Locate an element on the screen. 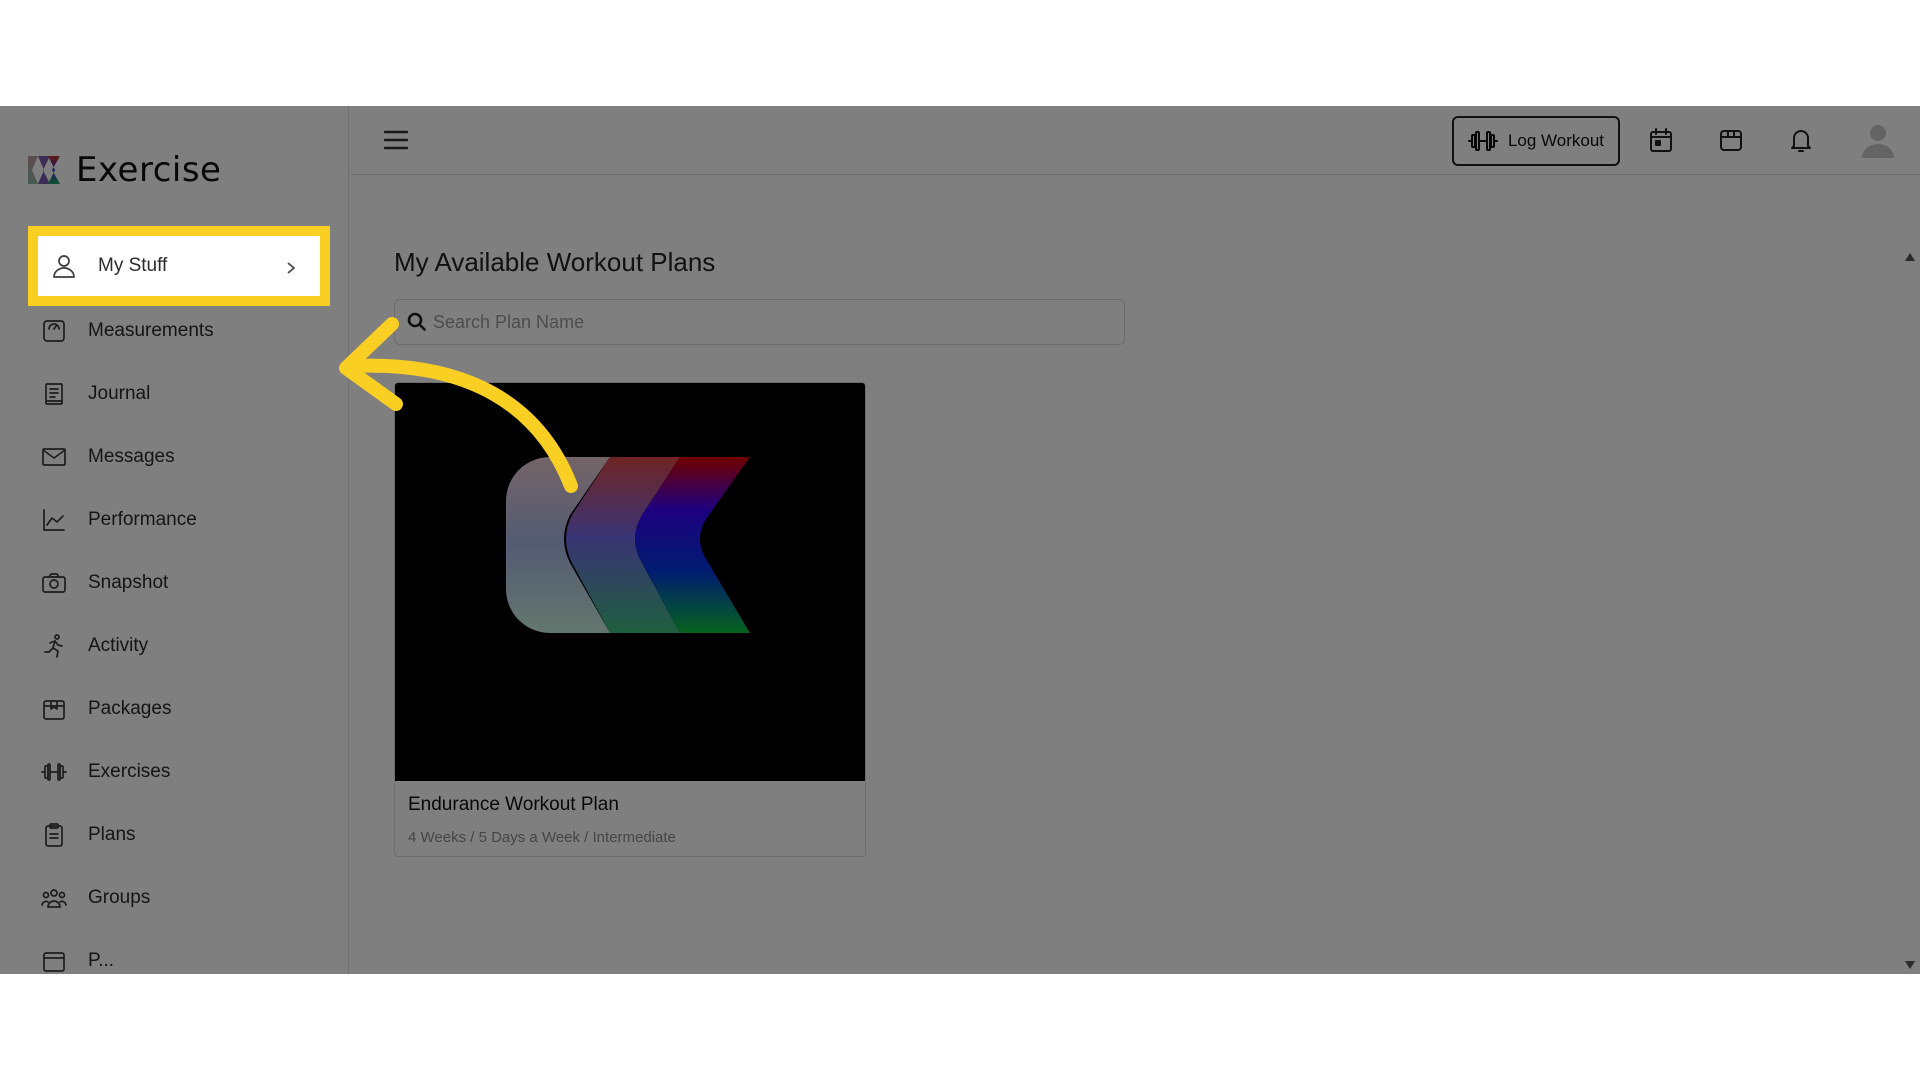  sidebar-item-label: Performance is located at coordinates (142, 519).